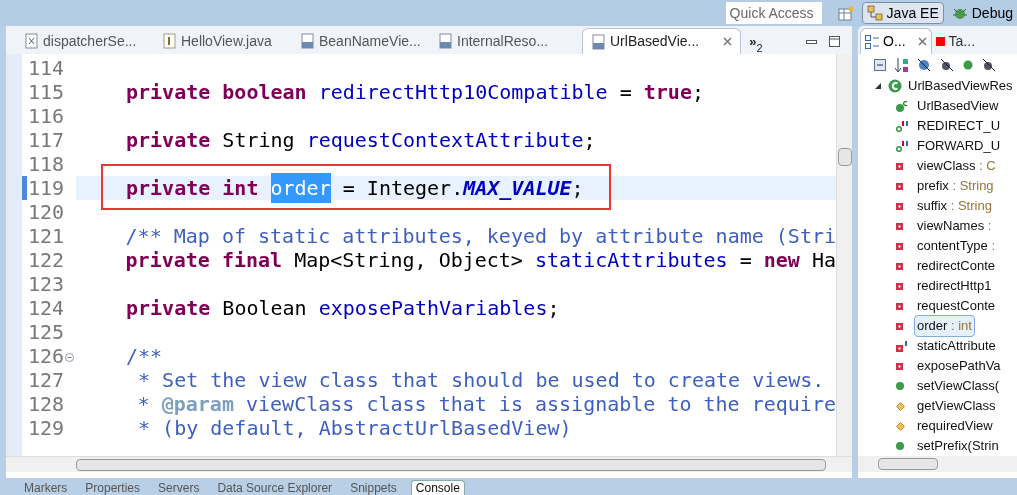  What do you see at coordinates (46, 164) in the screenshot?
I see `line-number: 118` at bounding box center [46, 164].